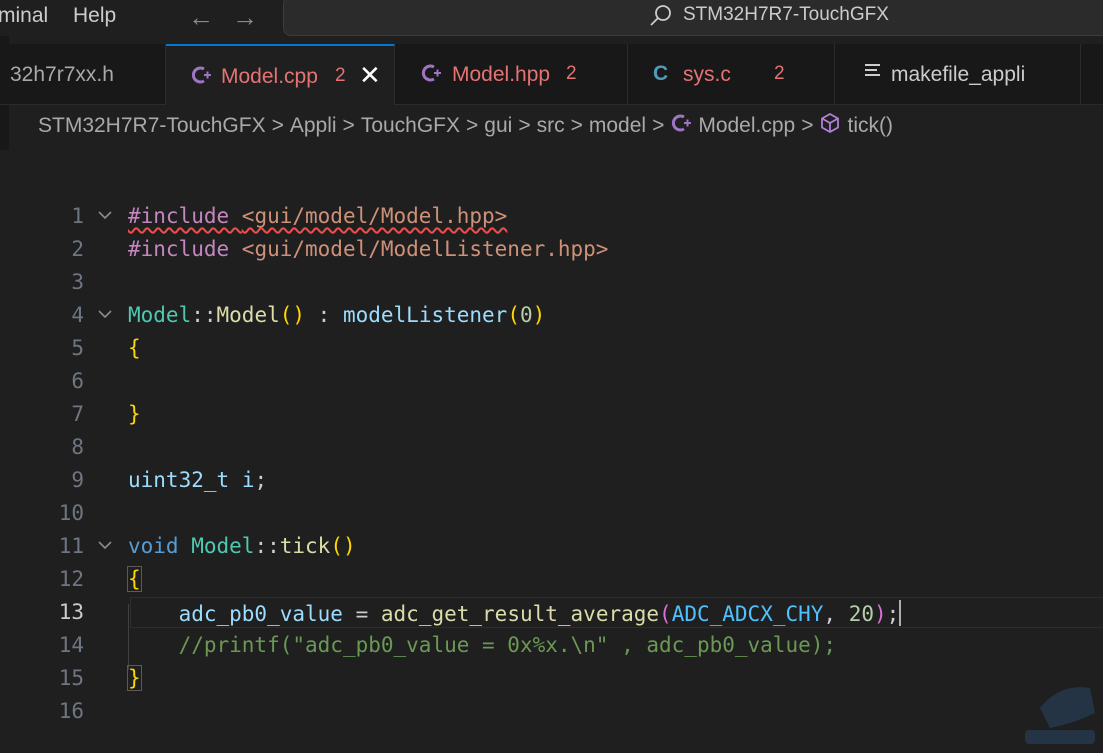  I want to click on search-icon, so click(660, 15).